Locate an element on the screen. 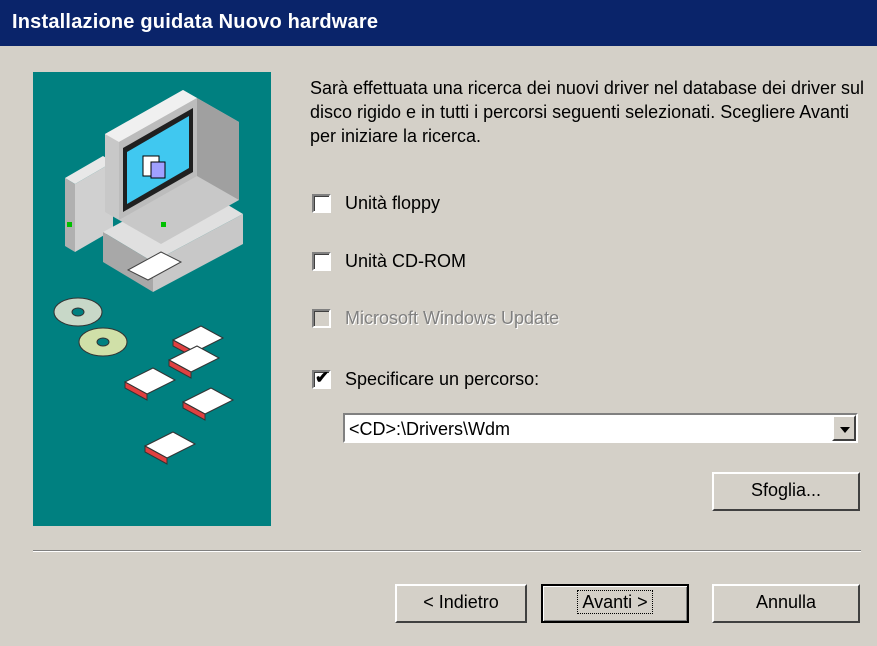 The image size is (877, 646). windows-update-checkbox is located at coordinates (321, 318).